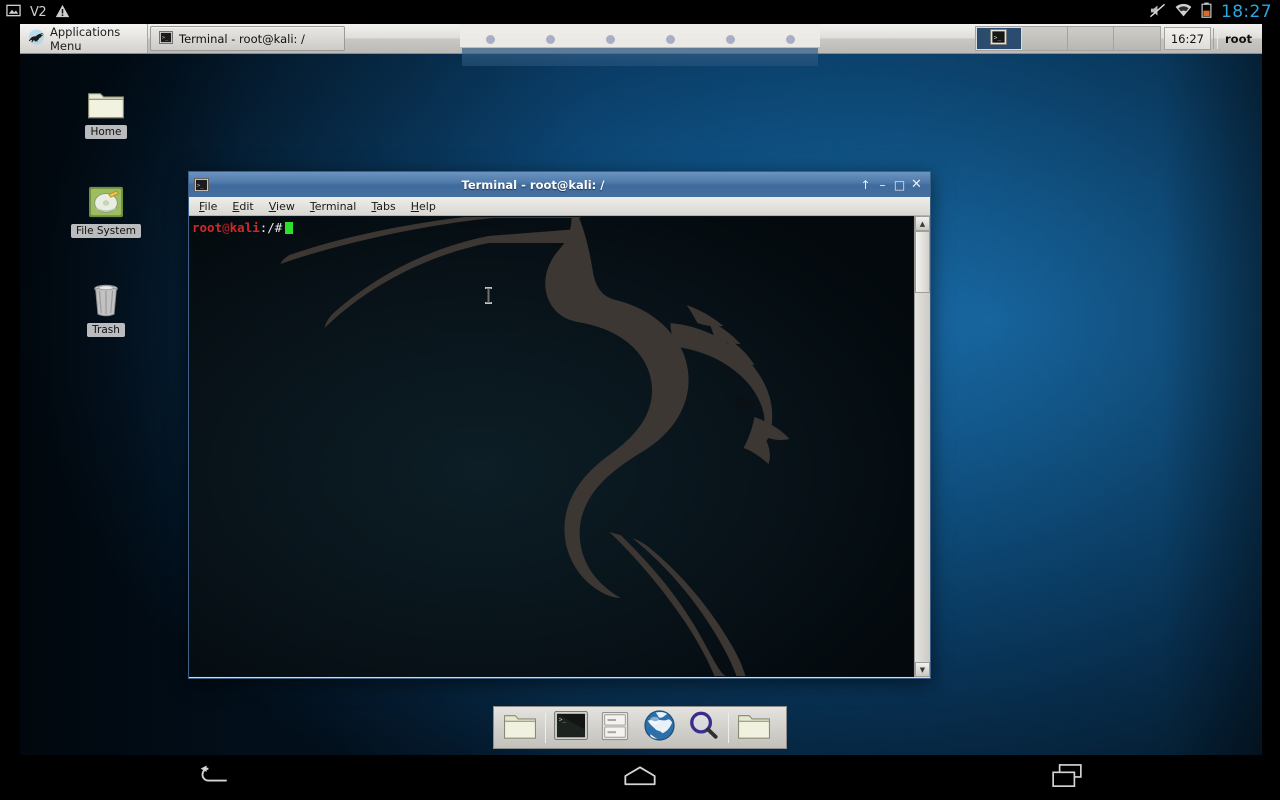 The image size is (1280, 800). What do you see at coordinates (488, 295) in the screenshot?
I see `text-cursor-pointer` at bounding box center [488, 295].